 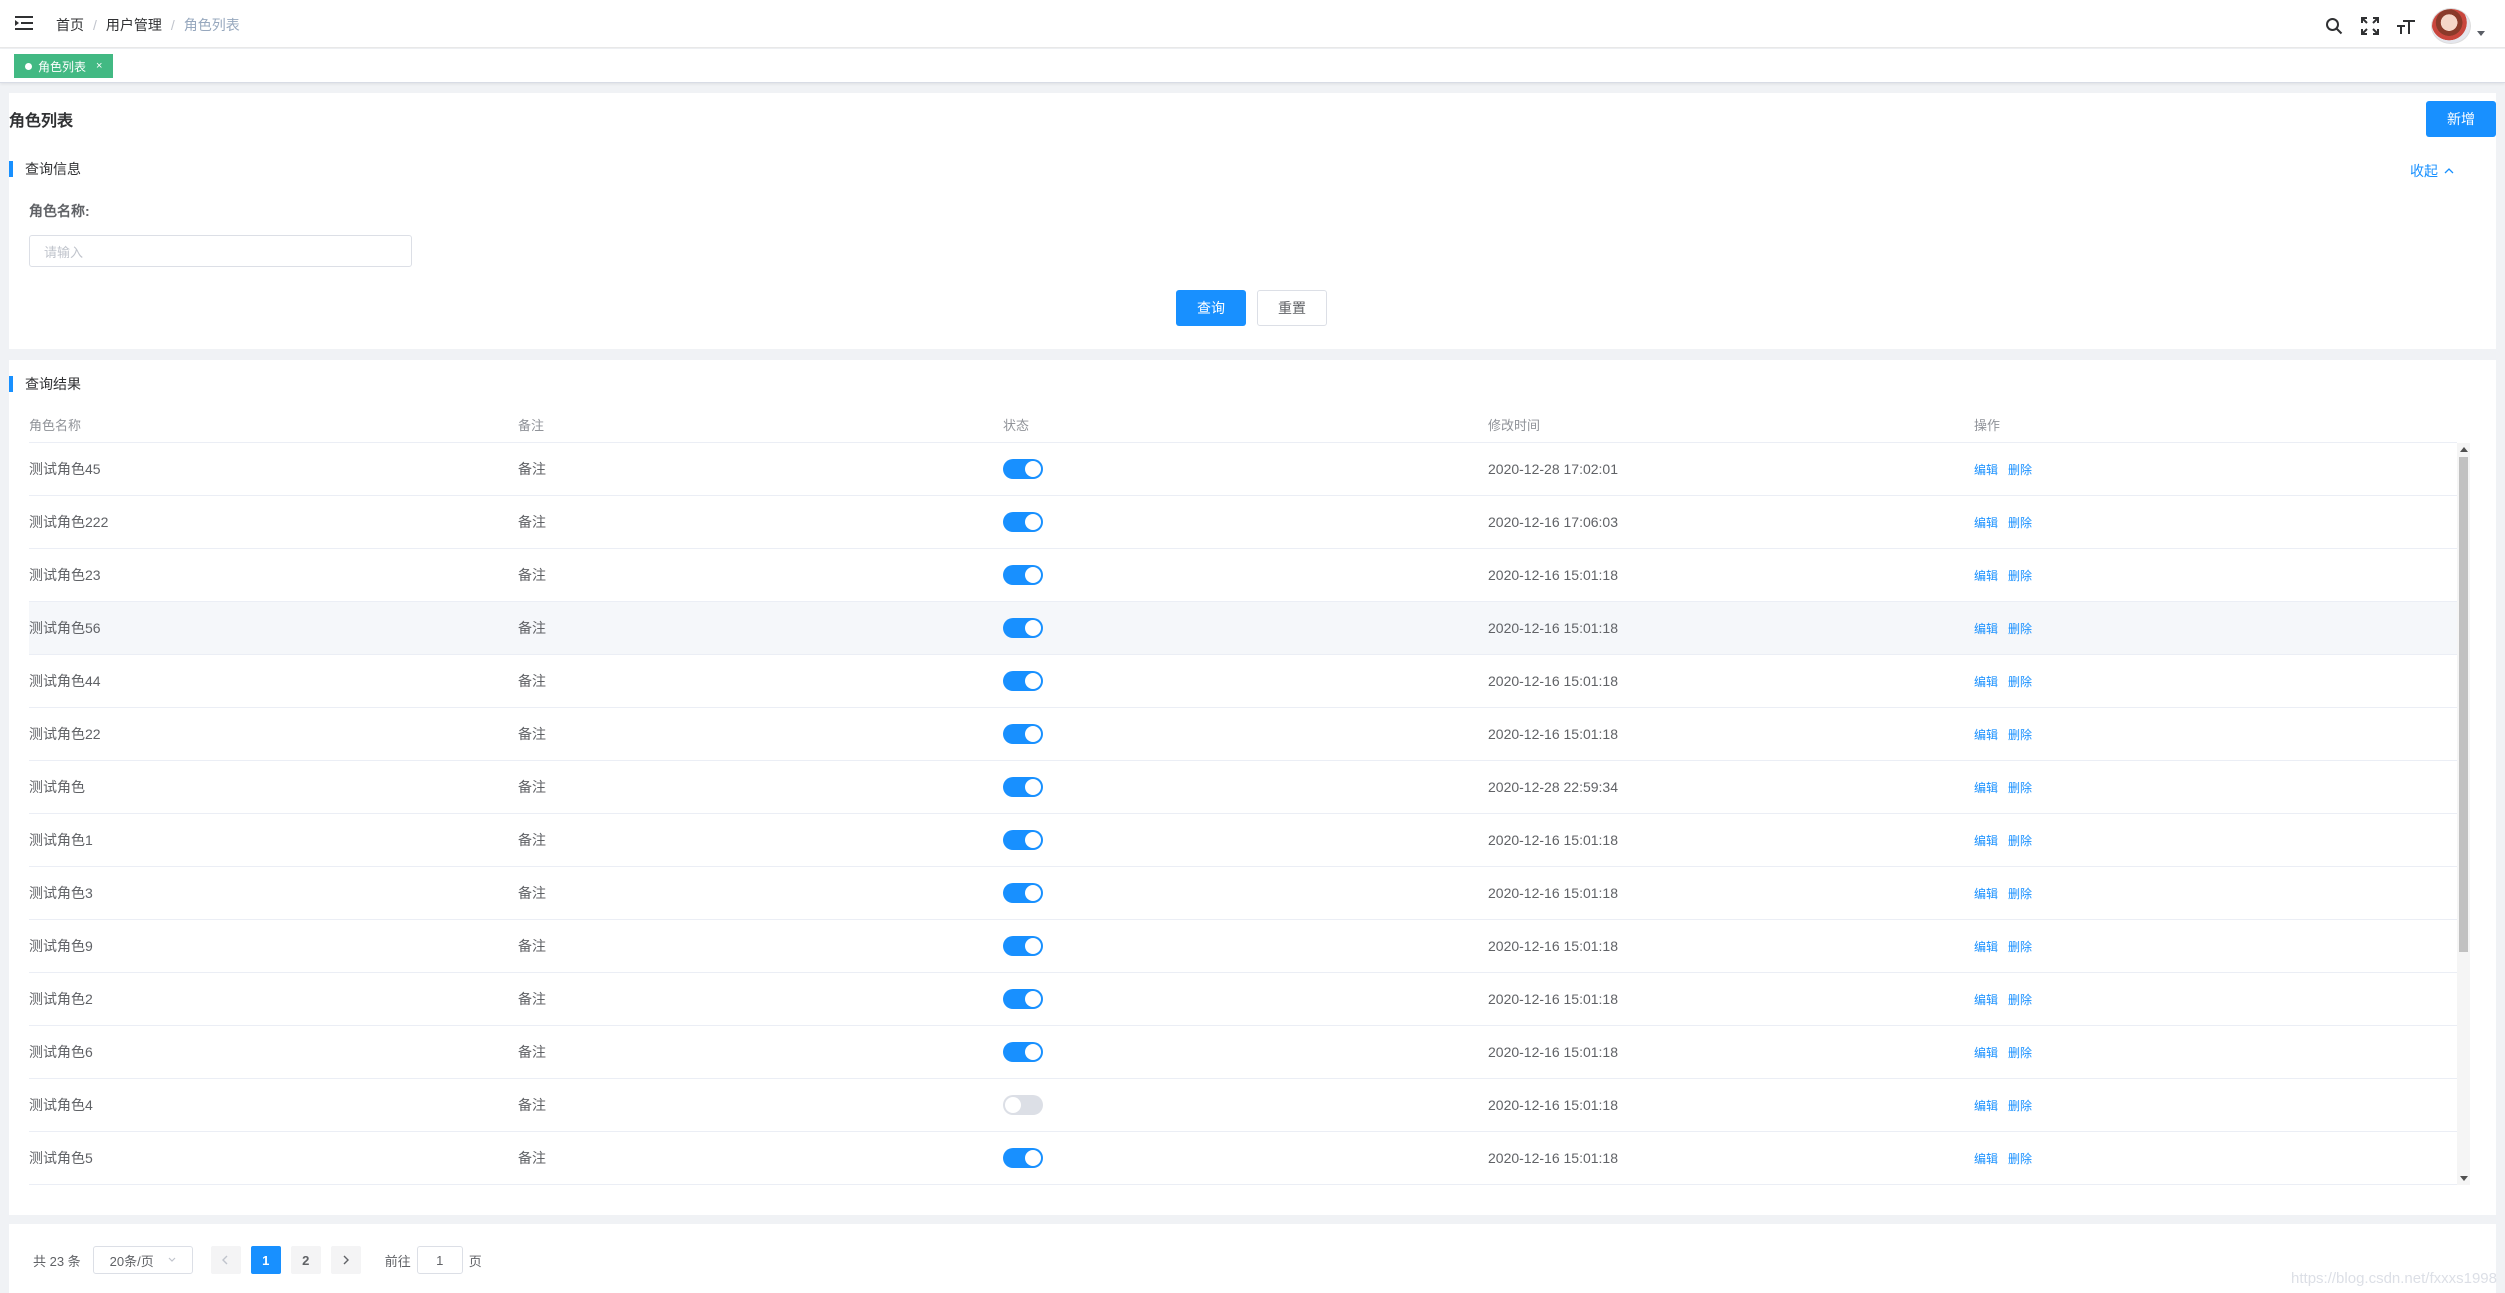 What do you see at coordinates (2334, 26) in the screenshot?
I see `search-icon` at bounding box center [2334, 26].